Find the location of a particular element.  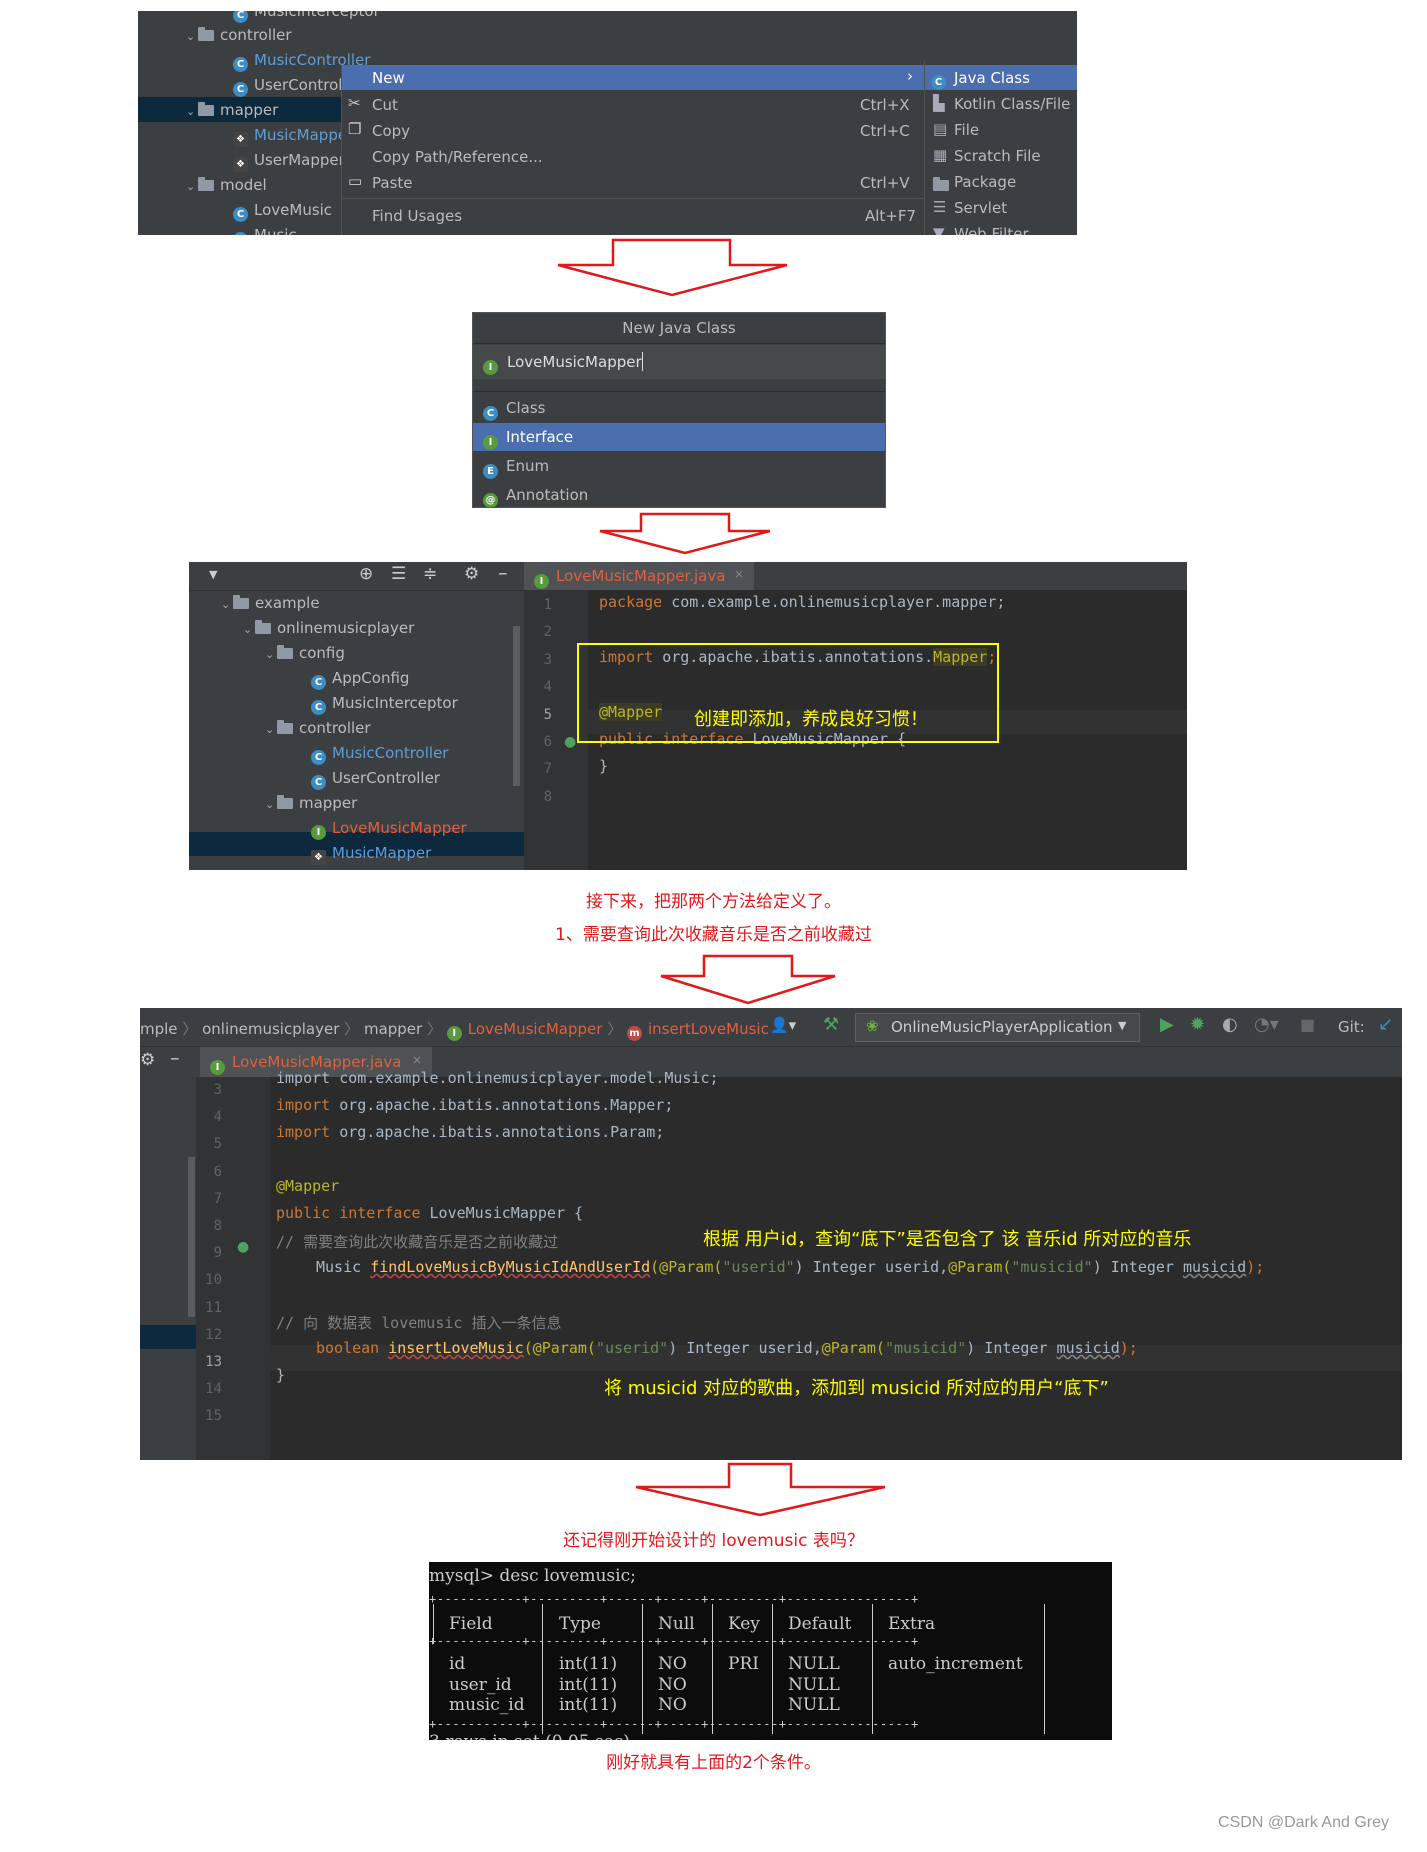

tree-item: ❖ MusicMapper is located at coordinates (371, 853).